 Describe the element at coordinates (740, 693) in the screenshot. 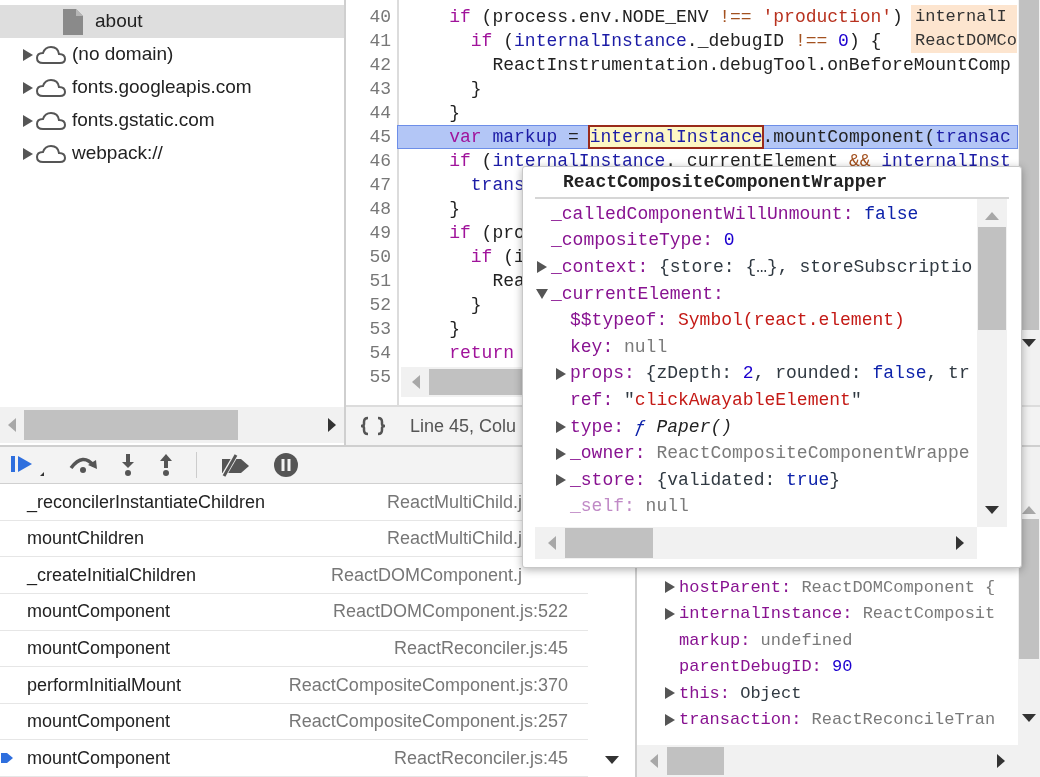

I see `property-text: this: Object` at that location.